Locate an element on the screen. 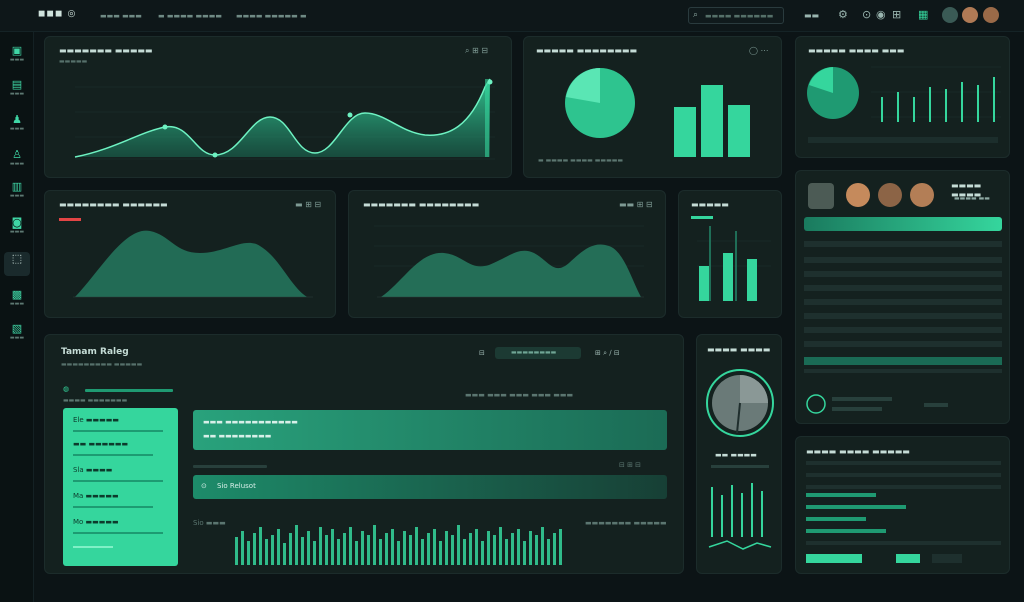 This screenshot has width=1024, height=602. area-chart is located at coordinates (284, 119).